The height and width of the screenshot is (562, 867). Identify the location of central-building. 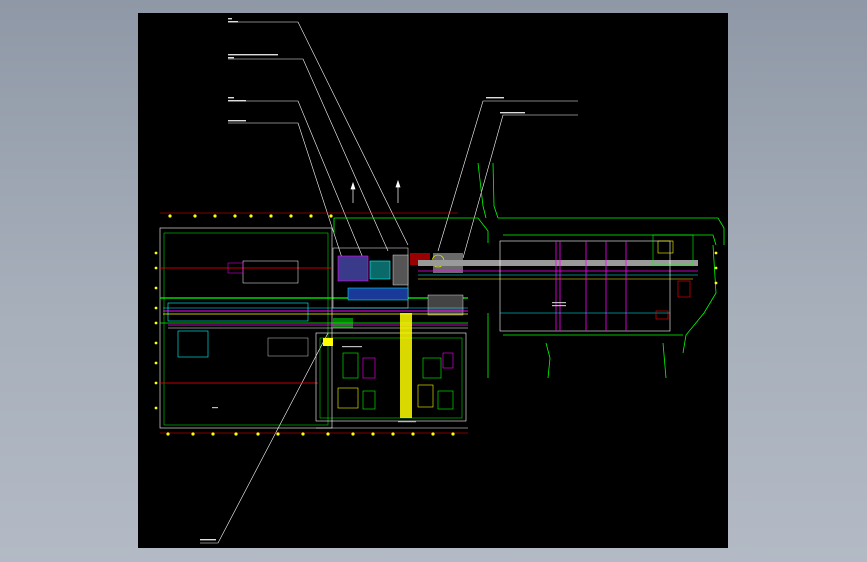
(391, 371).